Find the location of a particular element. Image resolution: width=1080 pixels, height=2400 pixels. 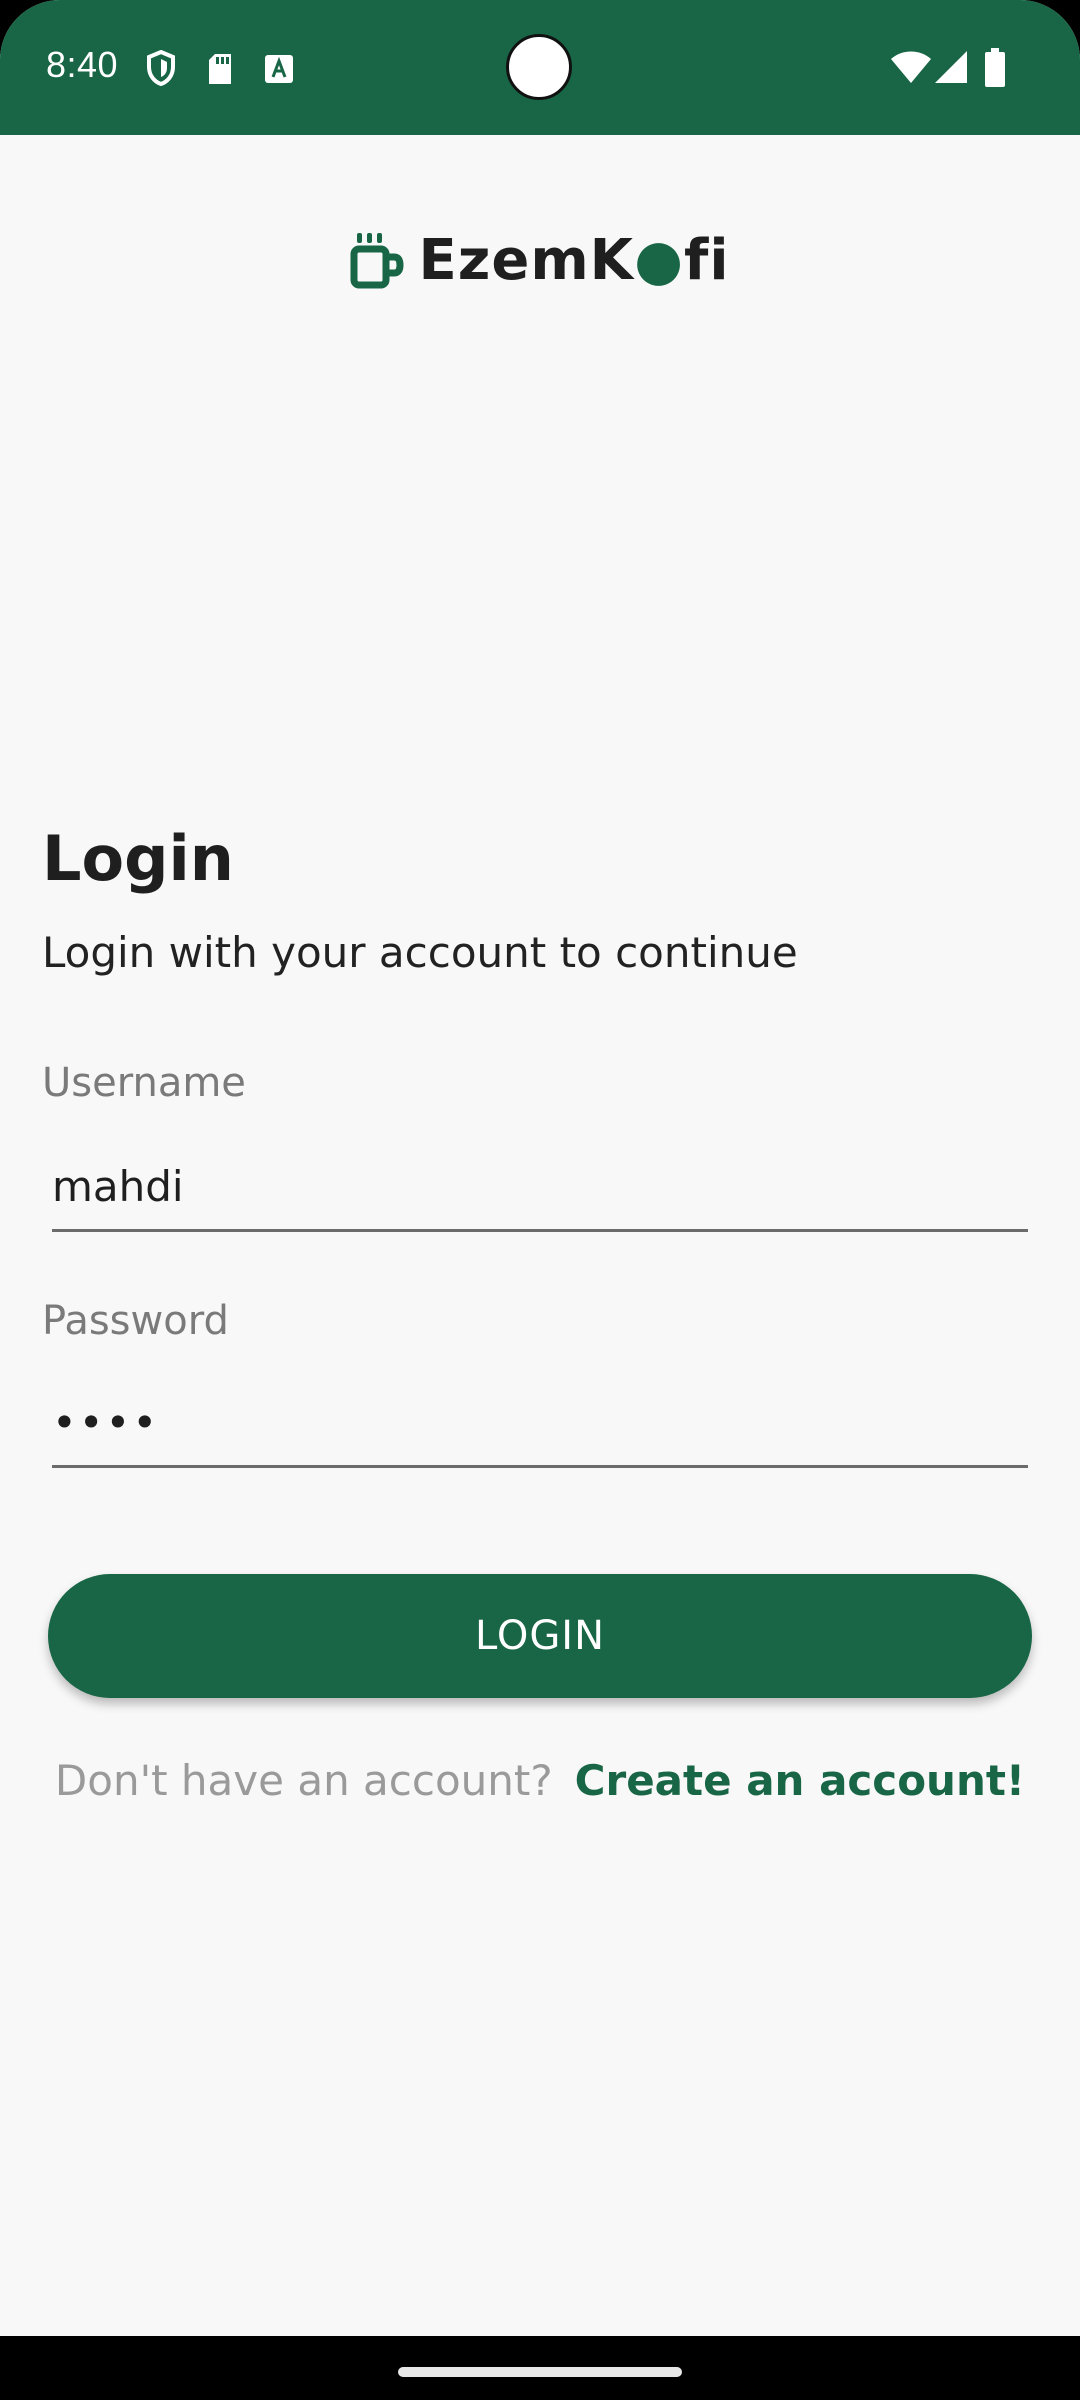

camera-cutout is located at coordinates (539, 67).